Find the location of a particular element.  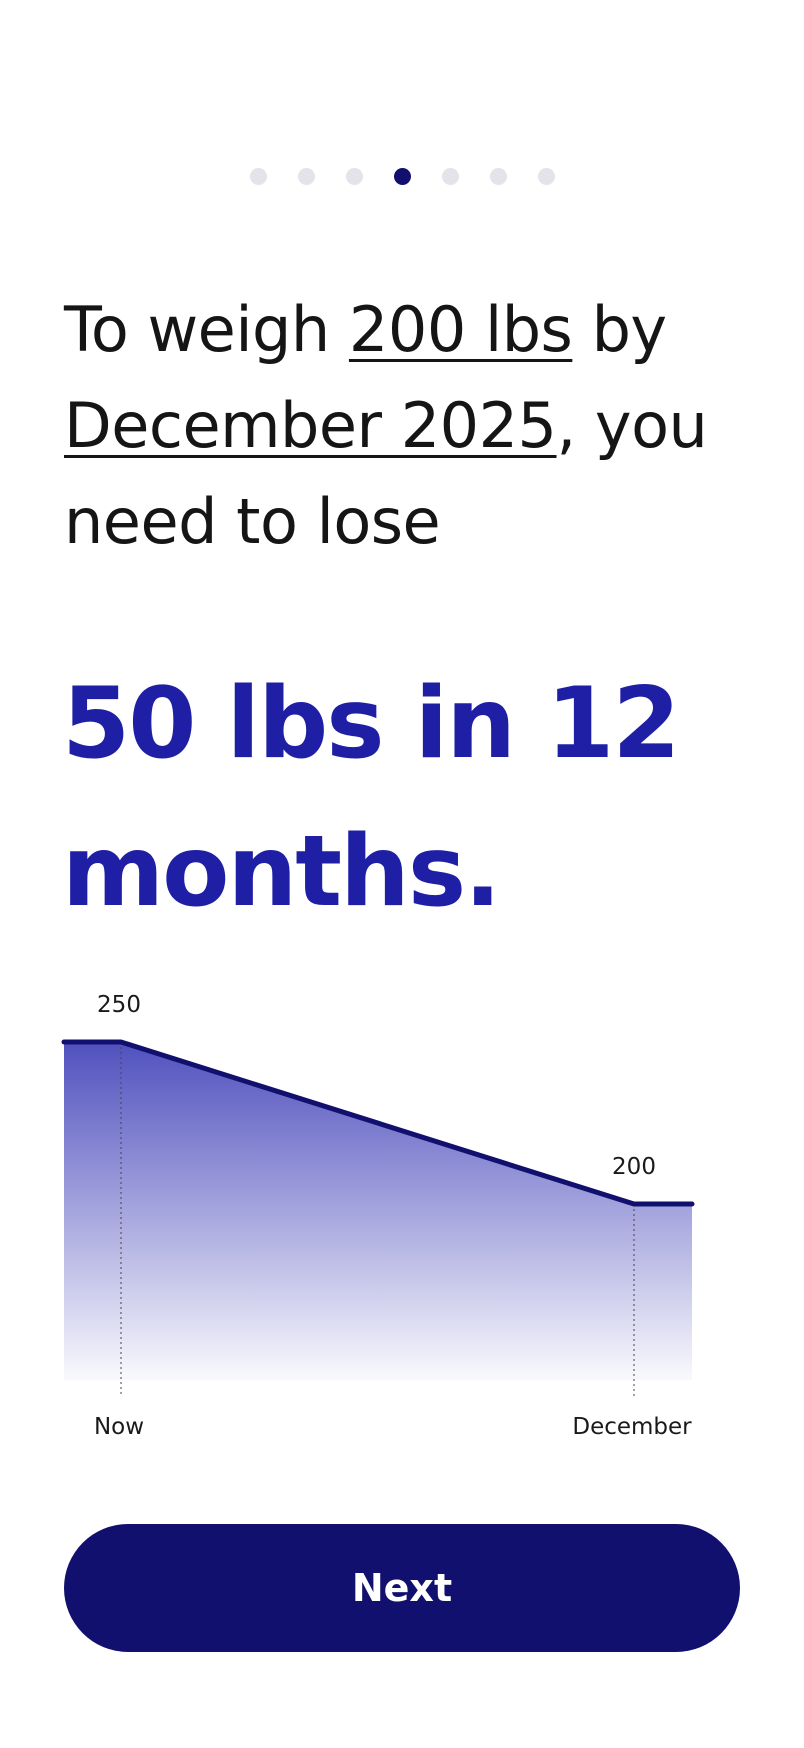

progress-dot-active is located at coordinates (402, 176).